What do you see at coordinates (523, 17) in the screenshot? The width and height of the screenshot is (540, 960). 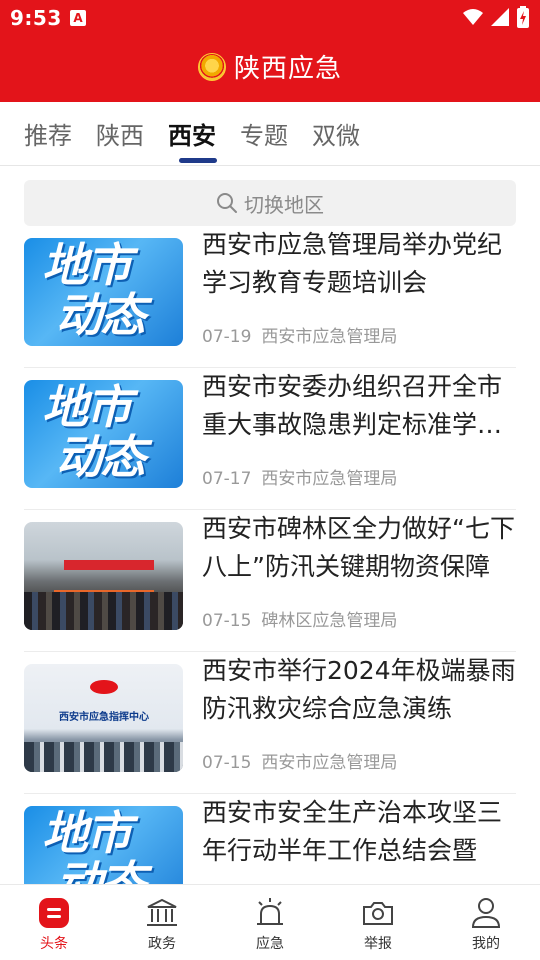 I see `battery-charging-icon` at bounding box center [523, 17].